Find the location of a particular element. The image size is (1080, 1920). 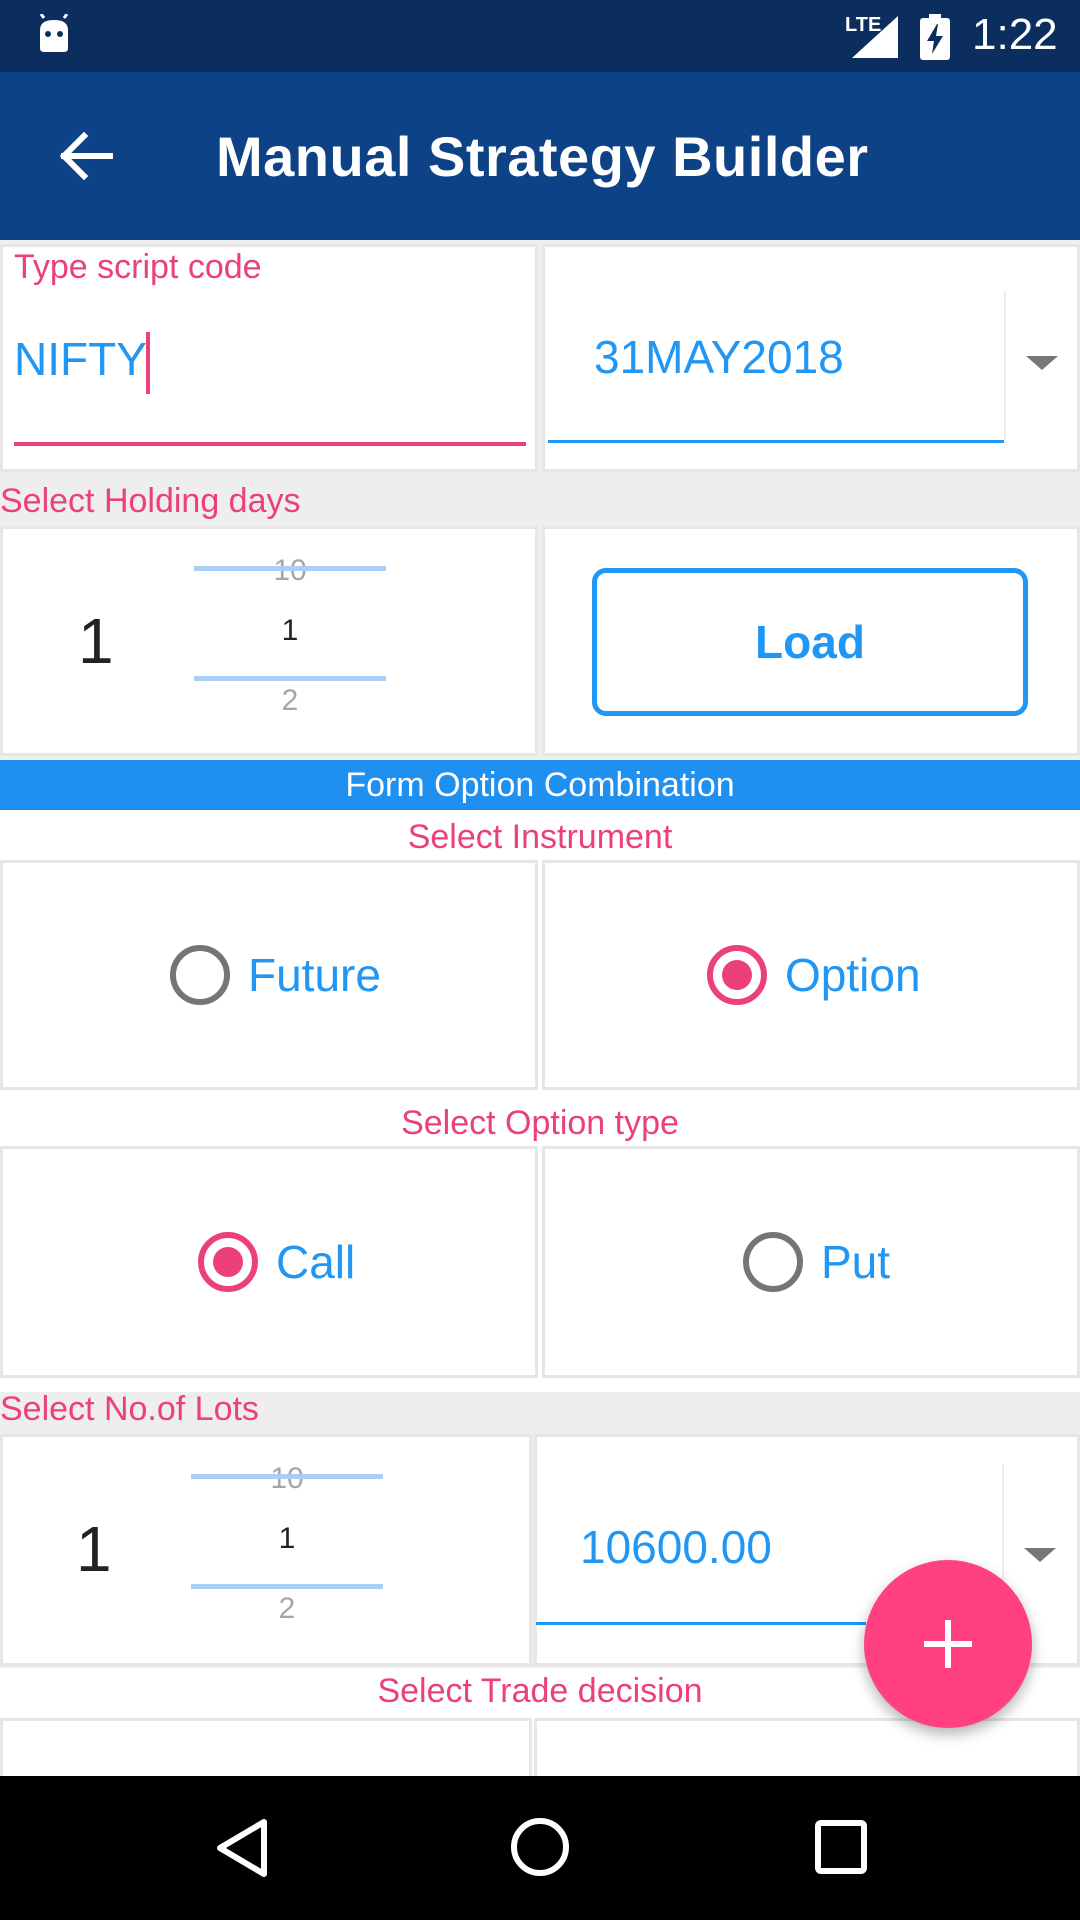

lots-label: Select No.of Lots is located at coordinates (129, 1409).